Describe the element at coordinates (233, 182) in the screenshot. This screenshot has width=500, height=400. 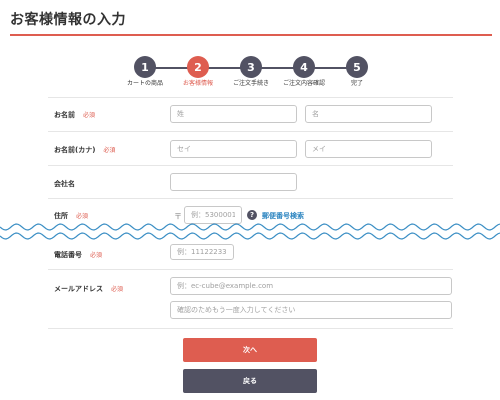
I see `company-input` at that location.